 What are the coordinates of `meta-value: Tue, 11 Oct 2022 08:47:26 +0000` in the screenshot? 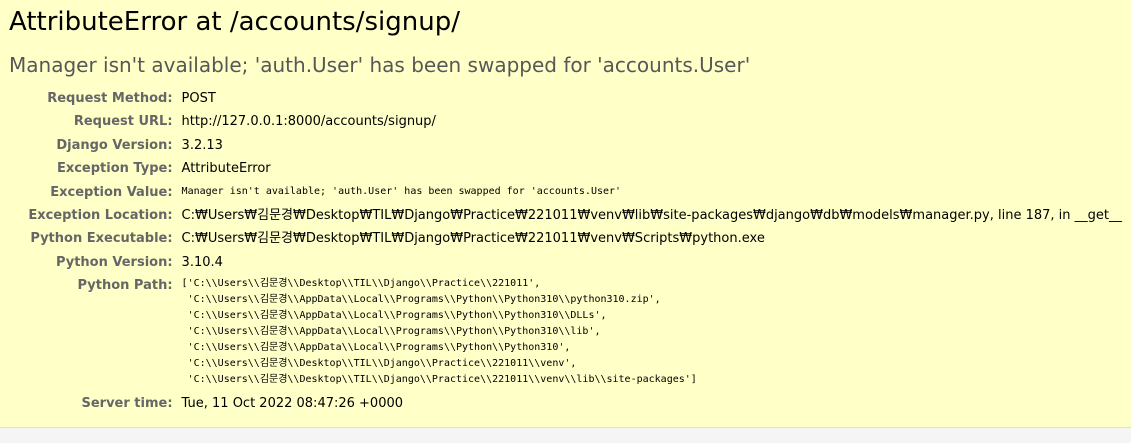 It's located at (292, 404).